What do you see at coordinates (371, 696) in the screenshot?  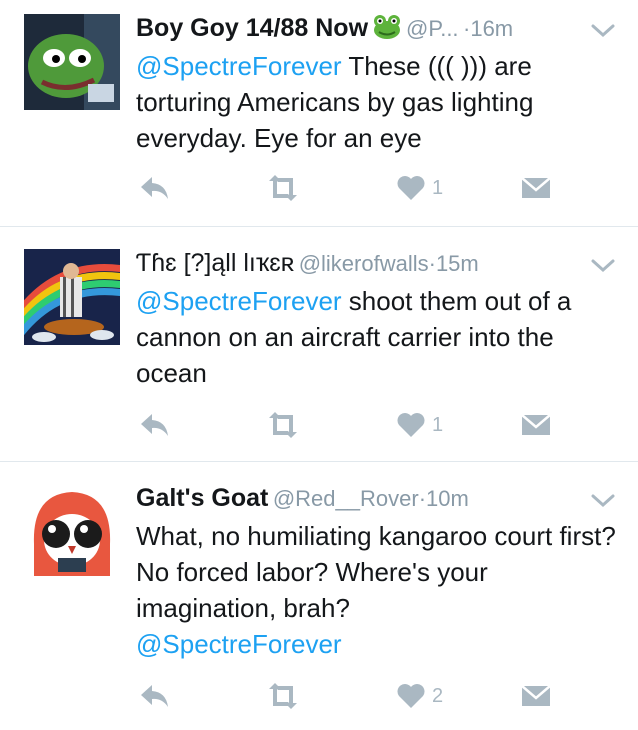 I see `tweet-actions: 2` at bounding box center [371, 696].